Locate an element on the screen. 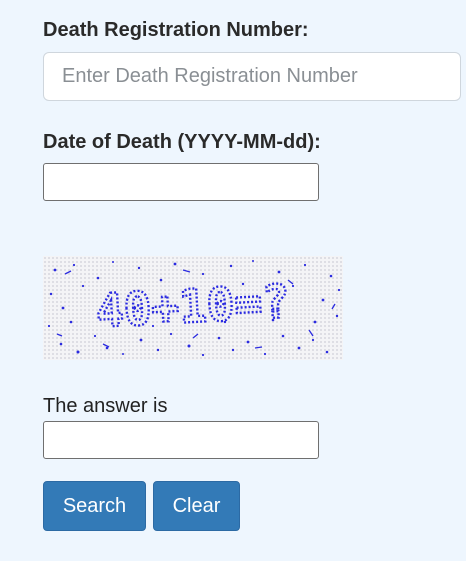 The height and width of the screenshot is (561, 466). date-of-death-input is located at coordinates (181, 182).